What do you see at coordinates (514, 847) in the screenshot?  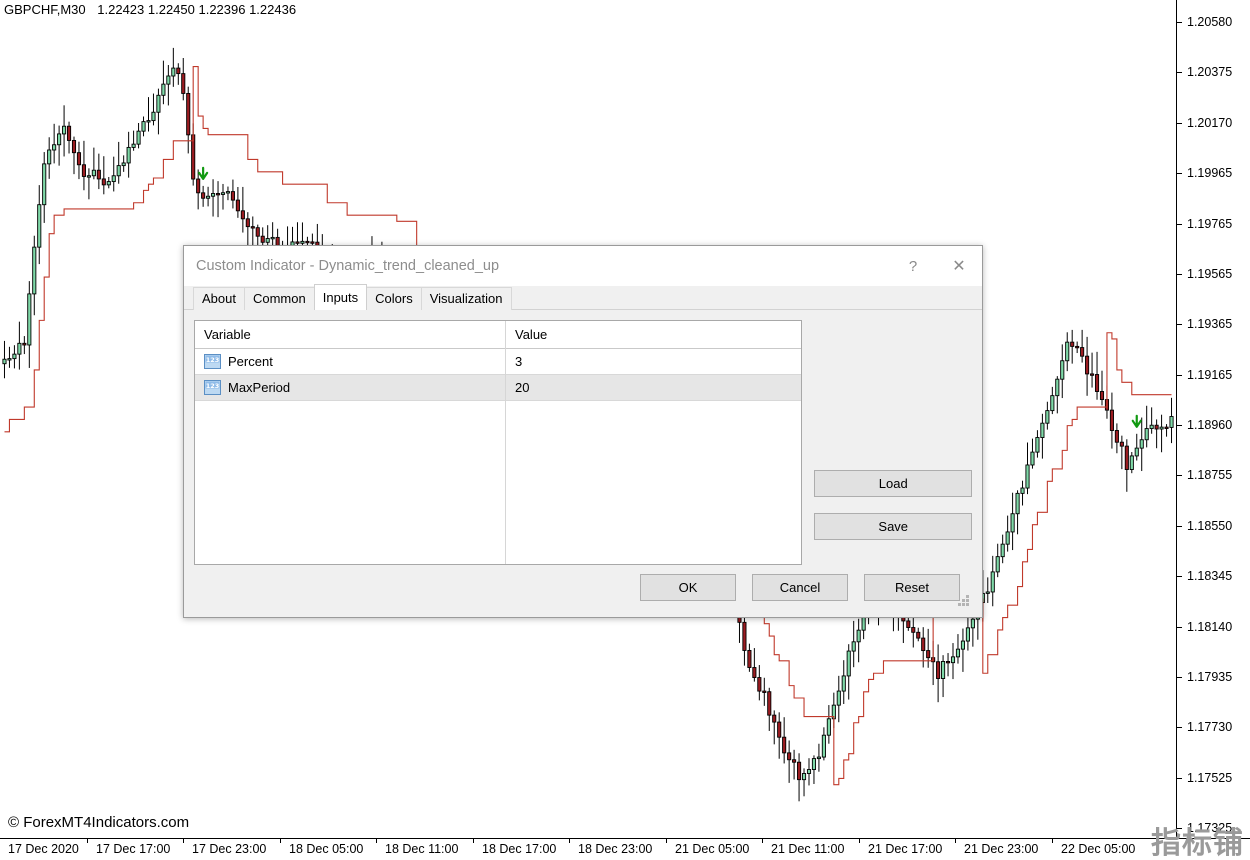 I see `time-tick-label: 18 Dec 17:00` at bounding box center [514, 847].